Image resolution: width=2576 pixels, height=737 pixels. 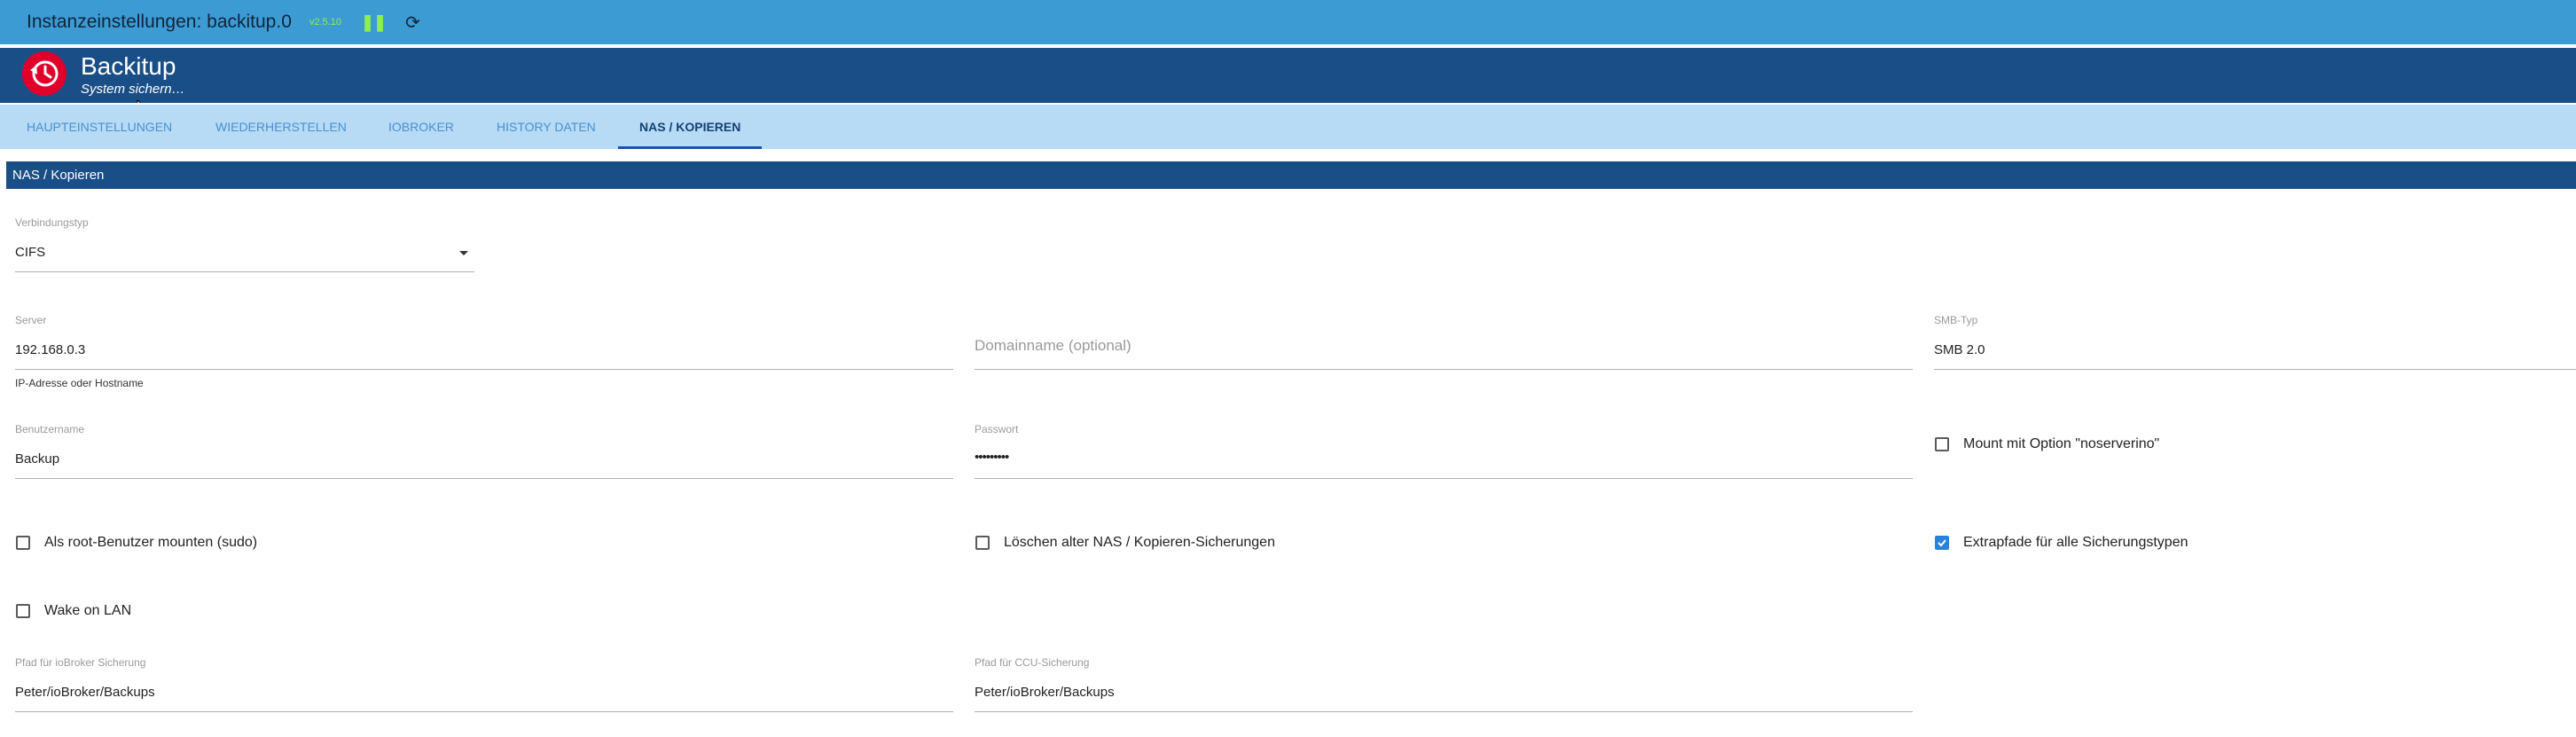 I want to click on delete-old-backups-label: Löschen alter NAS / Kopieren-Sicherungen, so click(x=1139, y=542).